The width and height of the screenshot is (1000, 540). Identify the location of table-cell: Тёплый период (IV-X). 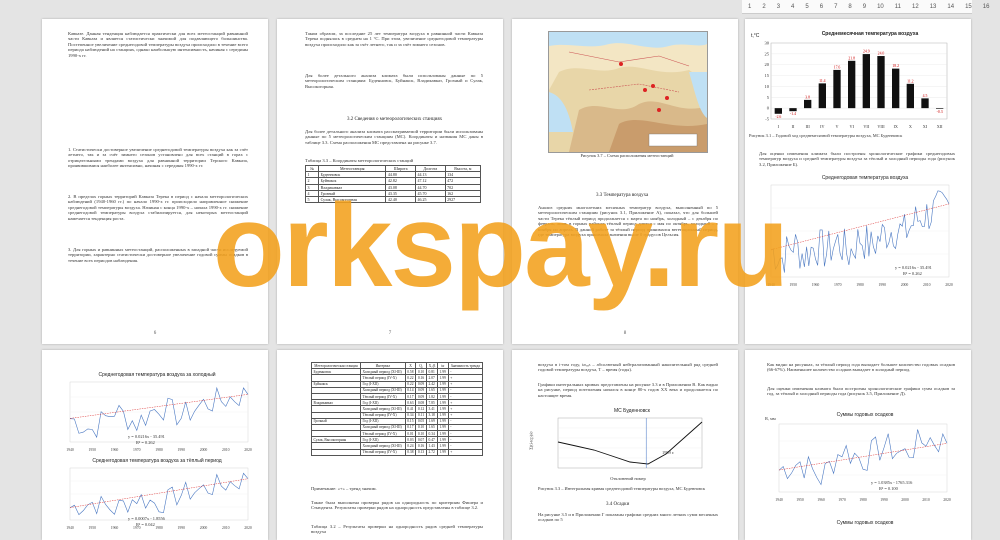
(383, 452).